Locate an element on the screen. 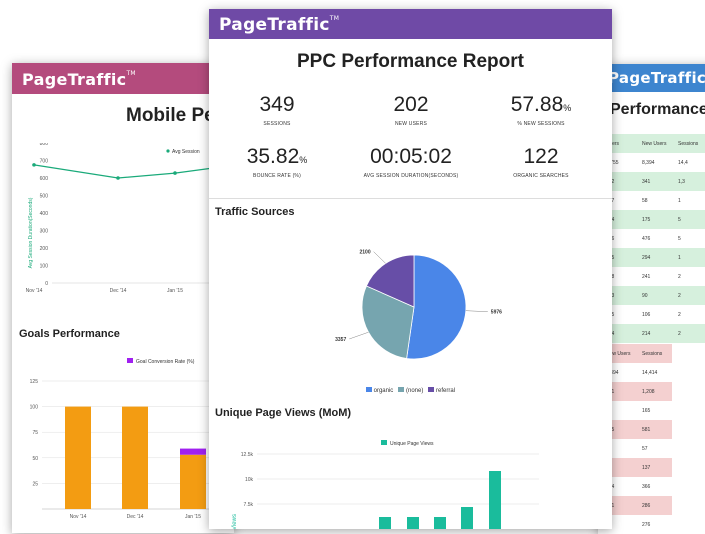  metric-bounce-rate: 35.82% BOUNCE RATE (%) is located at coordinates (277, 162).